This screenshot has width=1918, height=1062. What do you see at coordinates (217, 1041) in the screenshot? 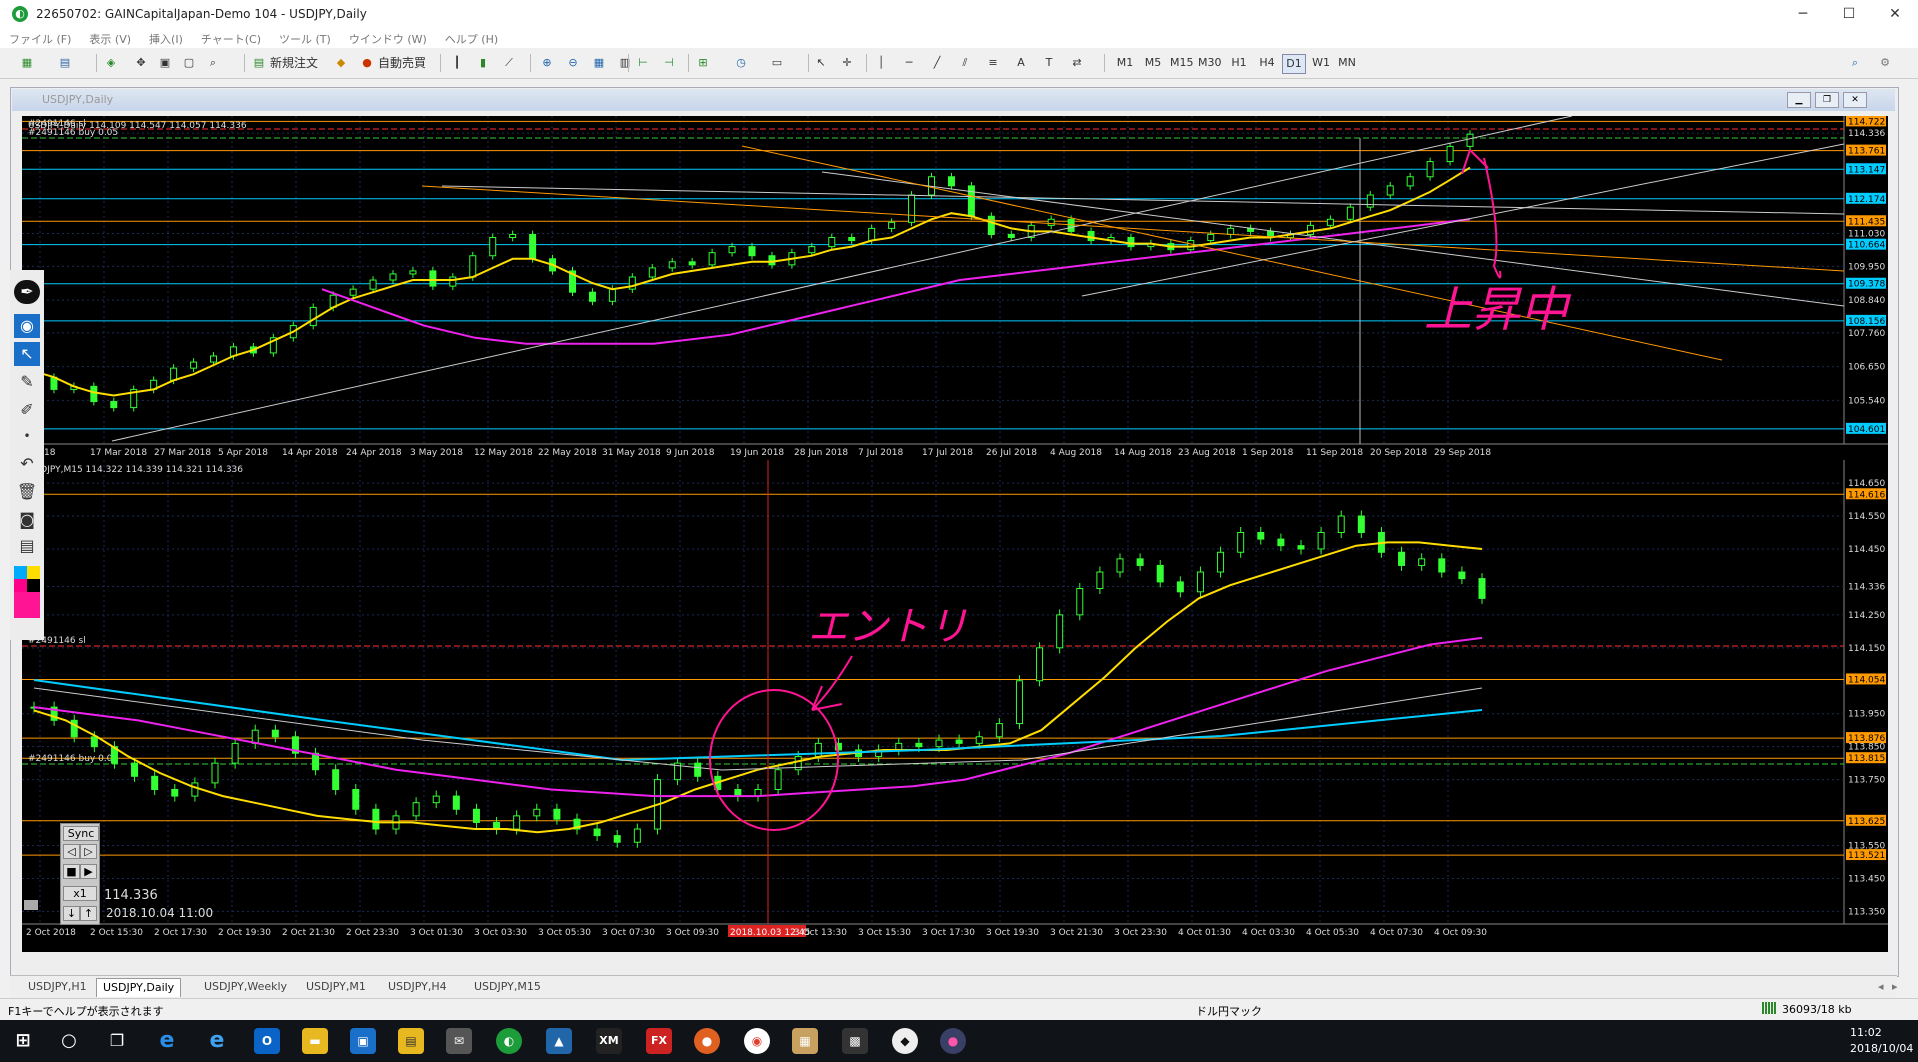
I see `ie-icon: e` at bounding box center [217, 1041].